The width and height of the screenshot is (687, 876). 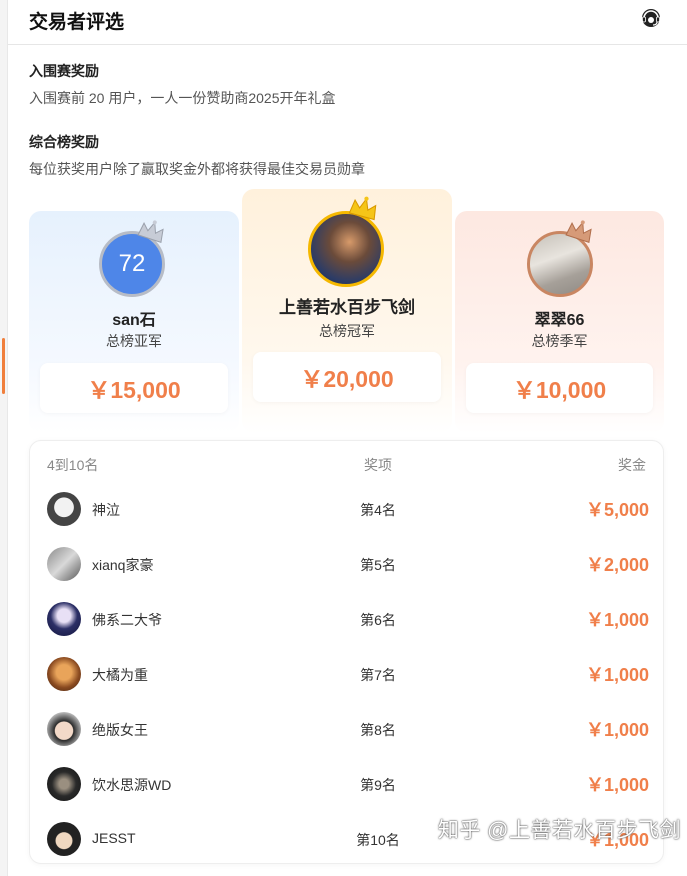 What do you see at coordinates (378, 730) in the screenshot?
I see `rank-label: 第8名` at bounding box center [378, 730].